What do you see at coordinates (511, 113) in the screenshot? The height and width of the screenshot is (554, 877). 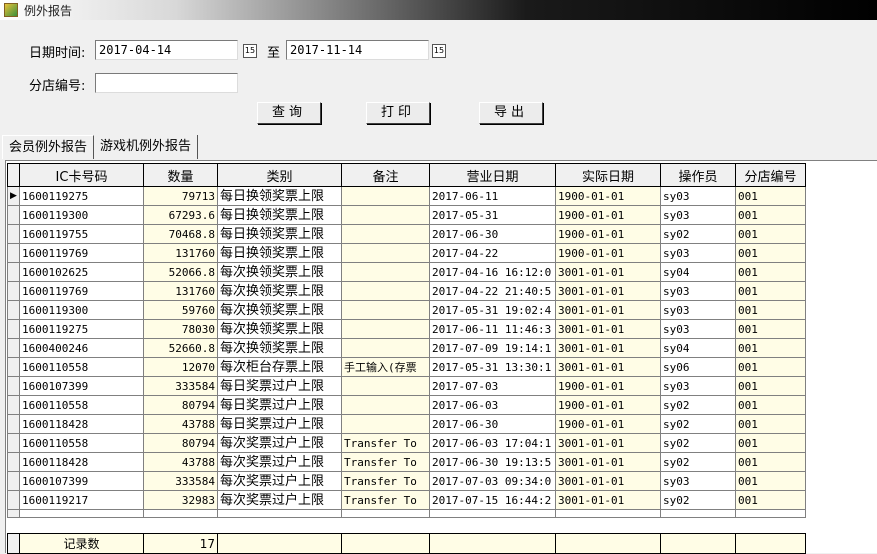 I see `export-button: 导出` at bounding box center [511, 113].